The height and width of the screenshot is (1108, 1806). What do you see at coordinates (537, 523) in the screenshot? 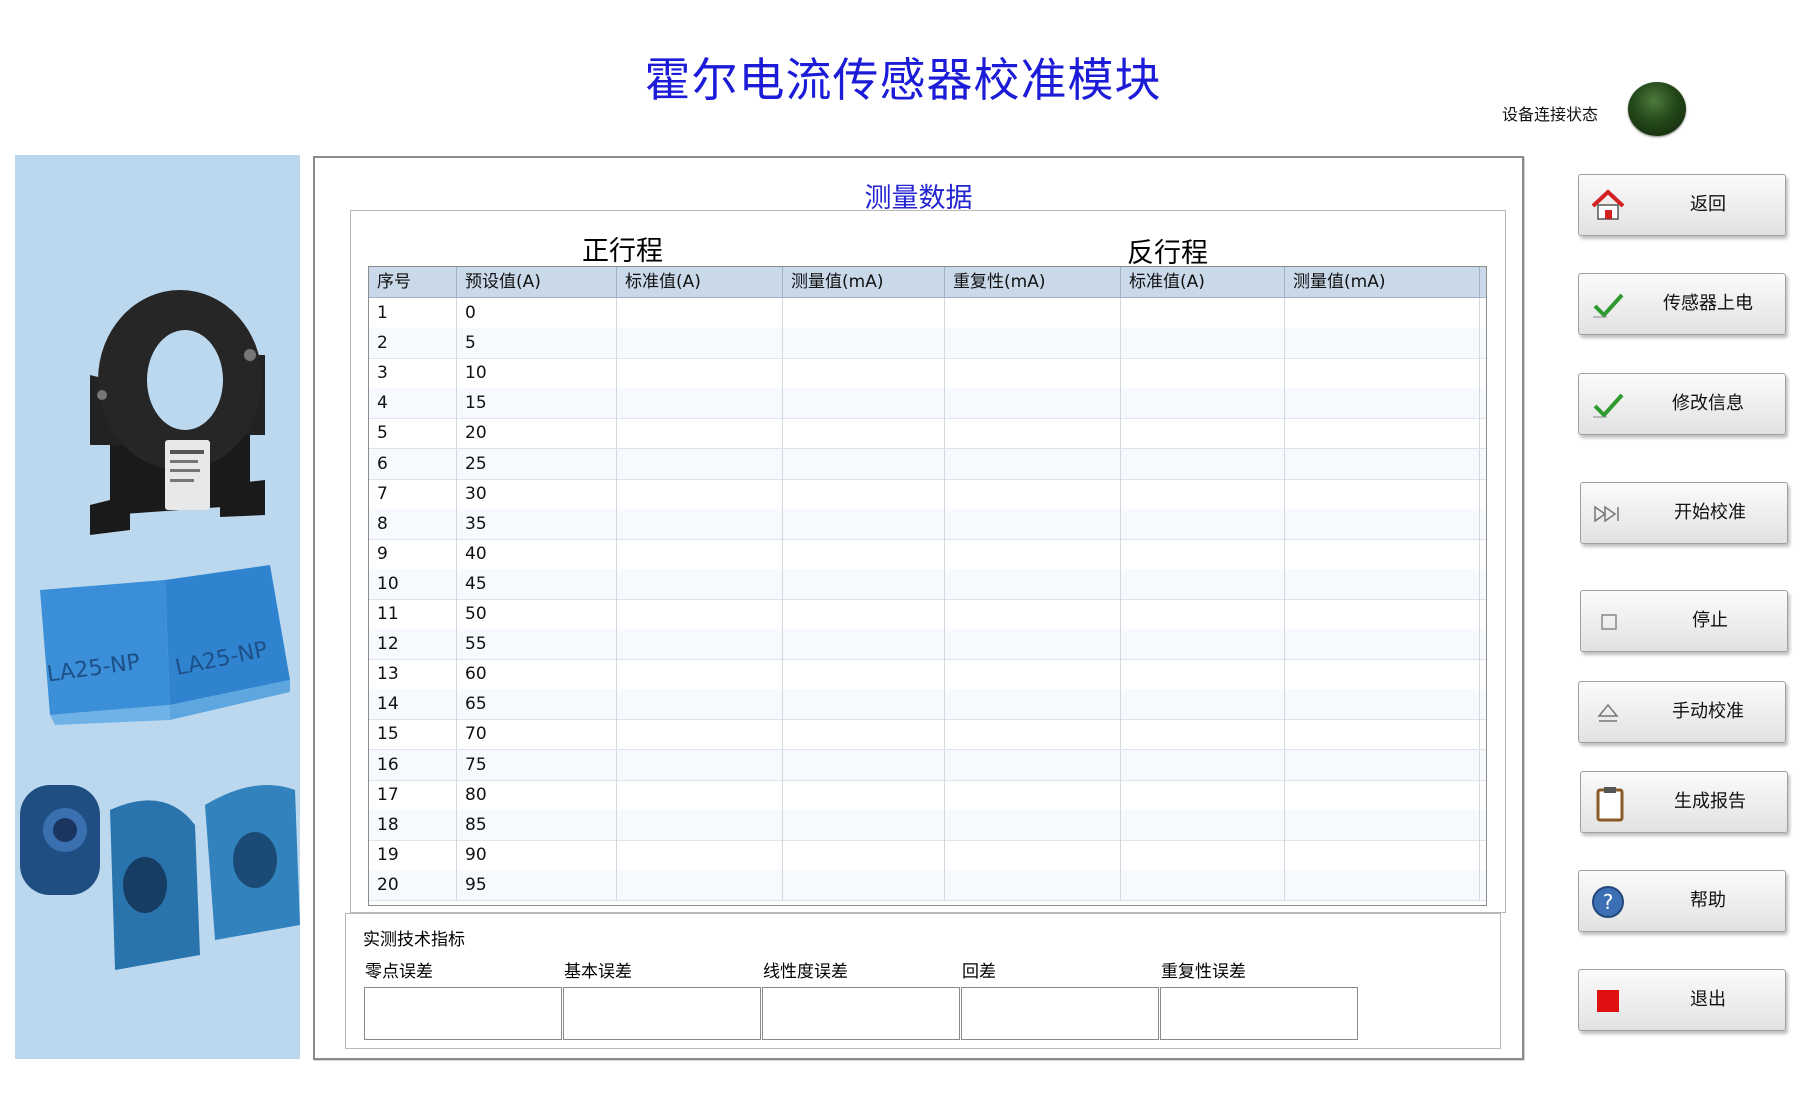
I see `preset-value-cell: 35` at bounding box center [537, 523].